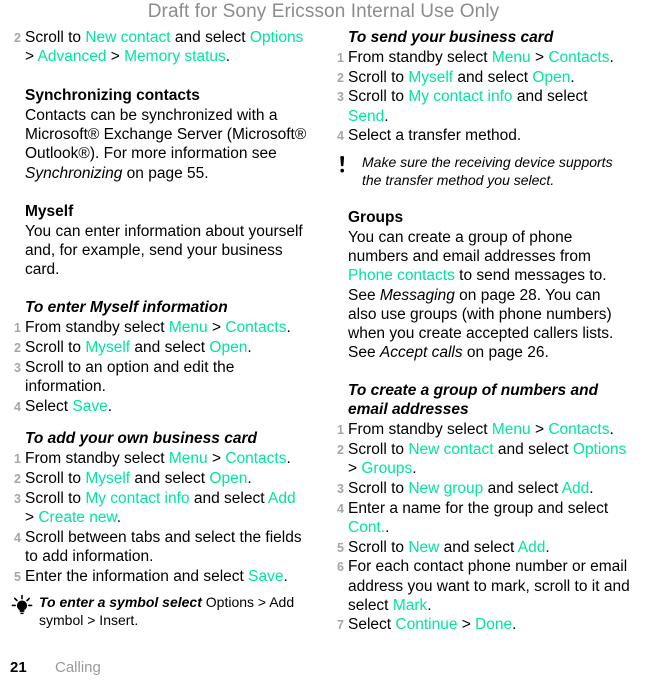 The height and width of the screenshot is (685, 647). What do you see at coordinates (511, 430) in the screenshot?
I see `ui-term: Menu` at bounding box center [511, 430].